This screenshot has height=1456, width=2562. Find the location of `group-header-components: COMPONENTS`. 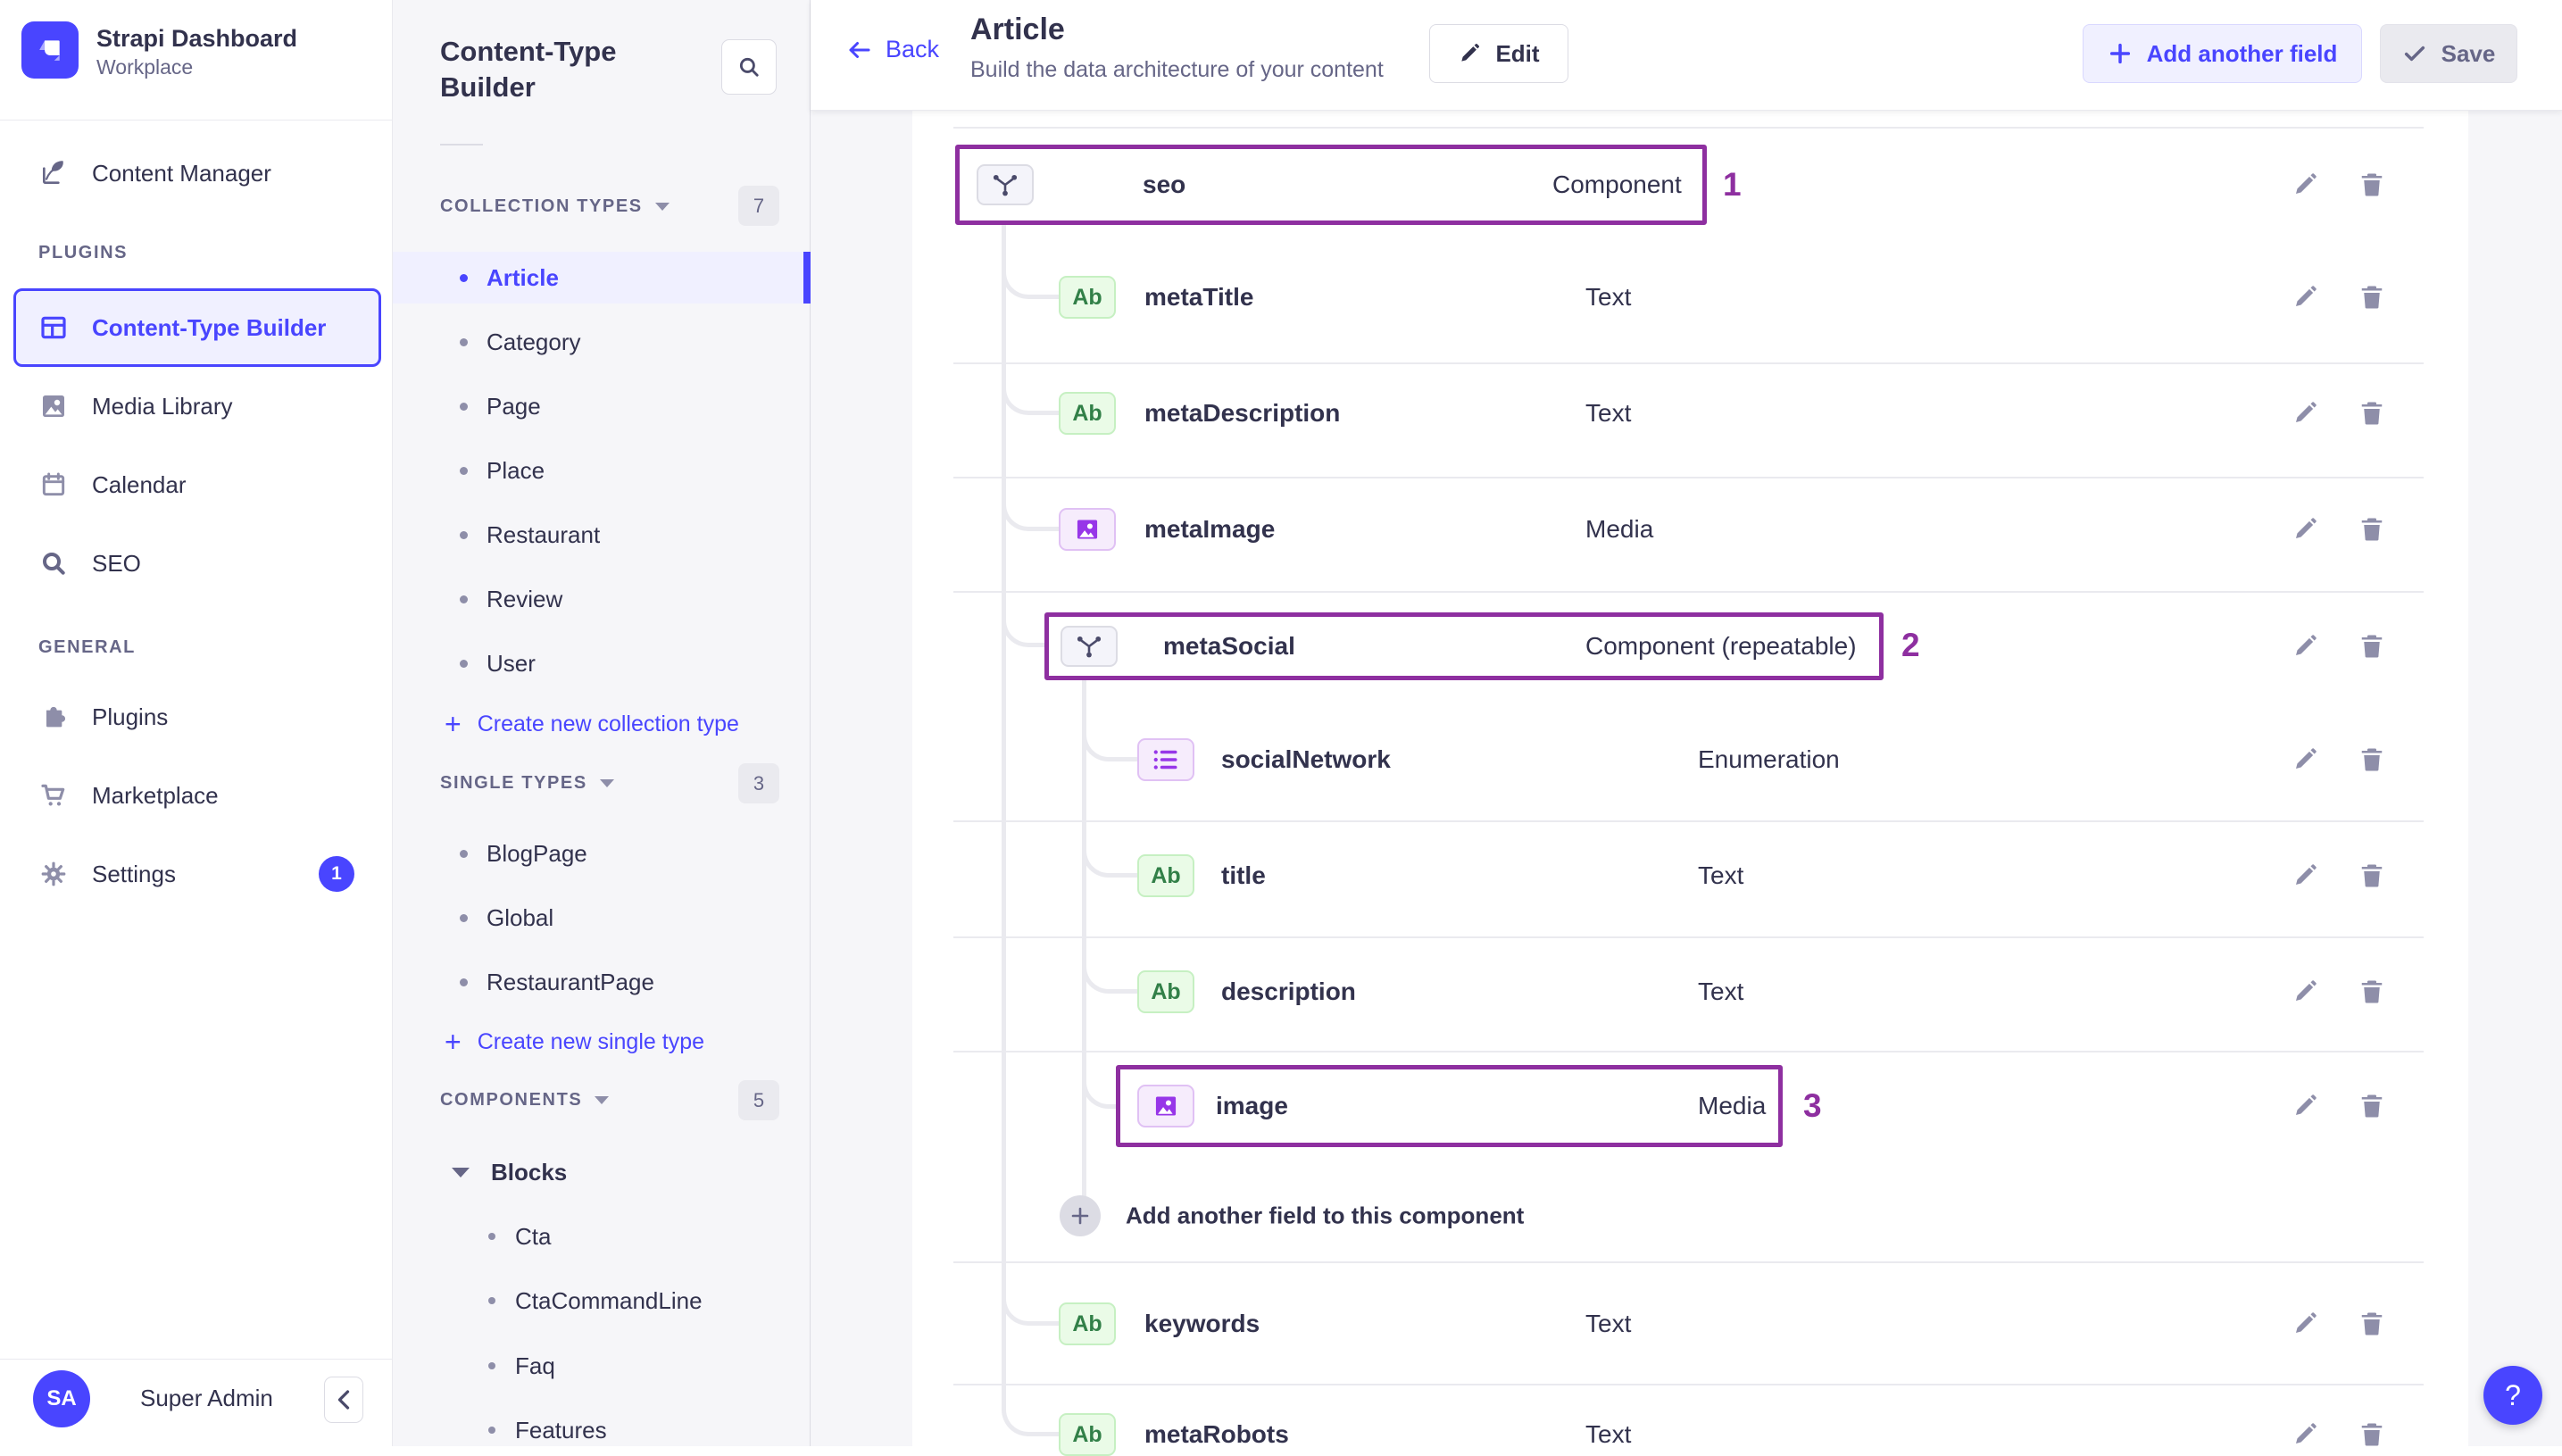

group-header-components: COMPONENTS is located at coordinates (525, 1100).